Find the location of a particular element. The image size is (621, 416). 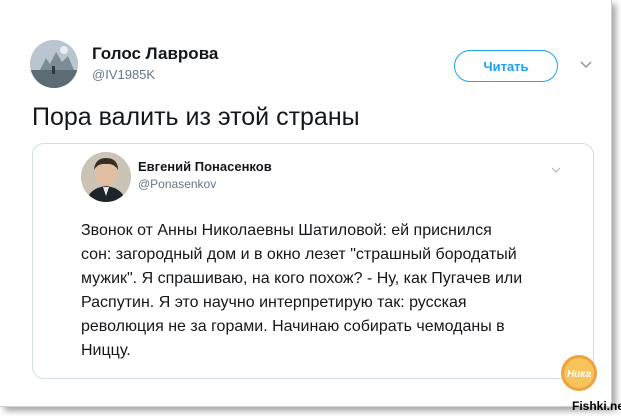

quoted-text-line: Ниццу. is located at coordinates (106, 350).